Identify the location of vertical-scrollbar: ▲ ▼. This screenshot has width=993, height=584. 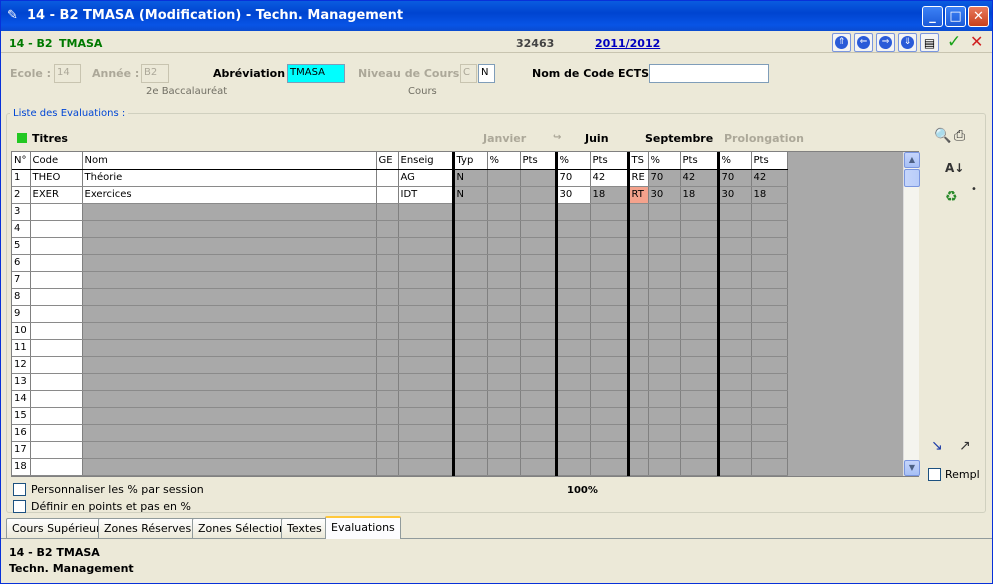
(911, 314).